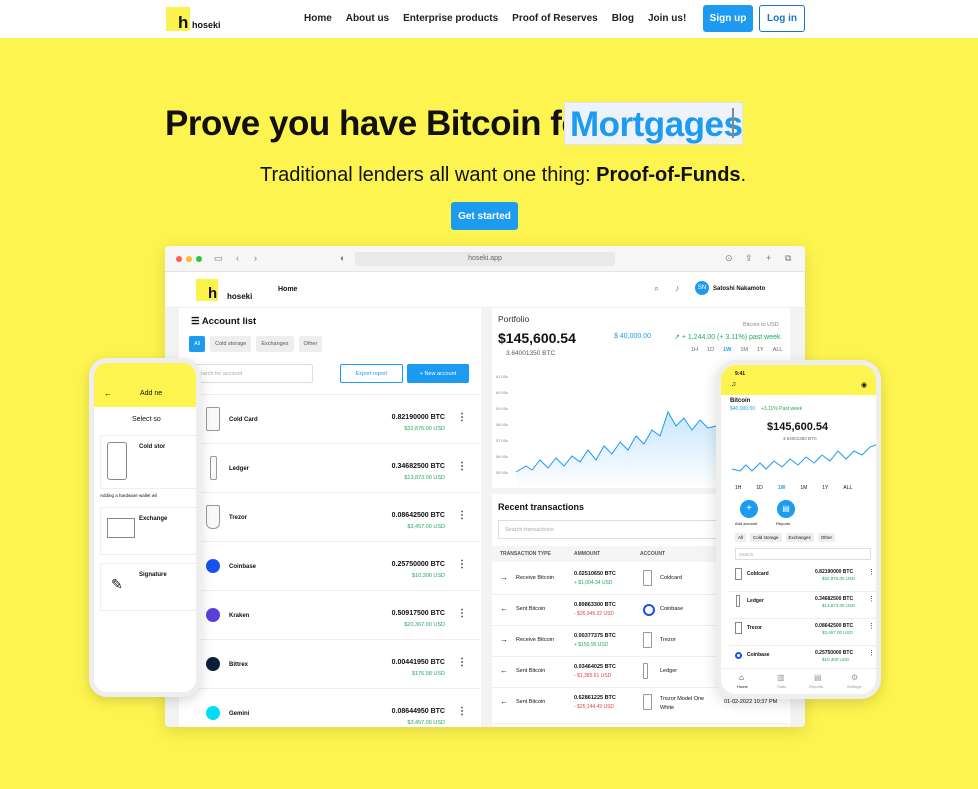 The height and width of the screenshot is (789, 978). Describe the element at coordinates (418, 466) in the screenshot. I see `account-btc: 0.34682500 BTC` at that location.